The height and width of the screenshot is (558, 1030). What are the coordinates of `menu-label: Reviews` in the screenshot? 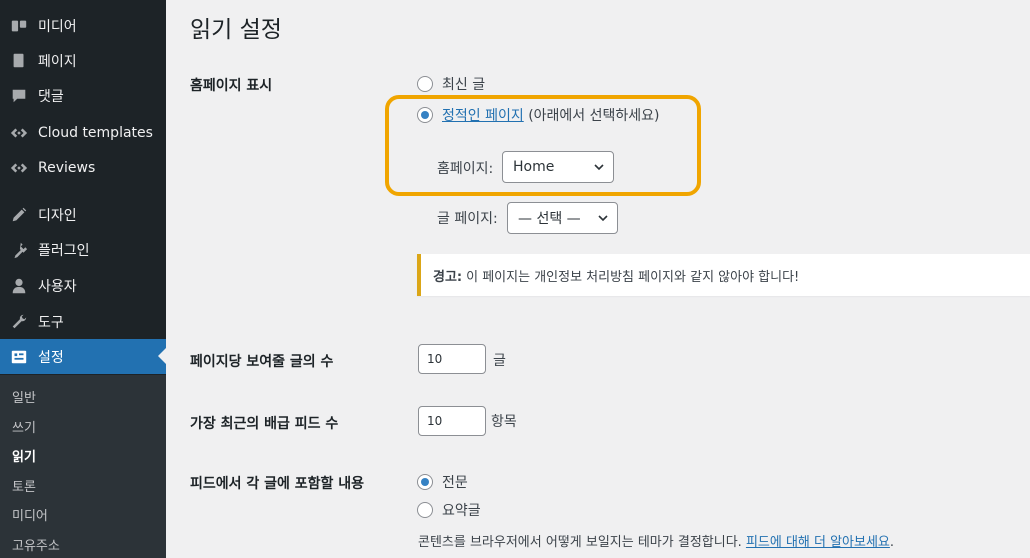 It's located at (67, 167).